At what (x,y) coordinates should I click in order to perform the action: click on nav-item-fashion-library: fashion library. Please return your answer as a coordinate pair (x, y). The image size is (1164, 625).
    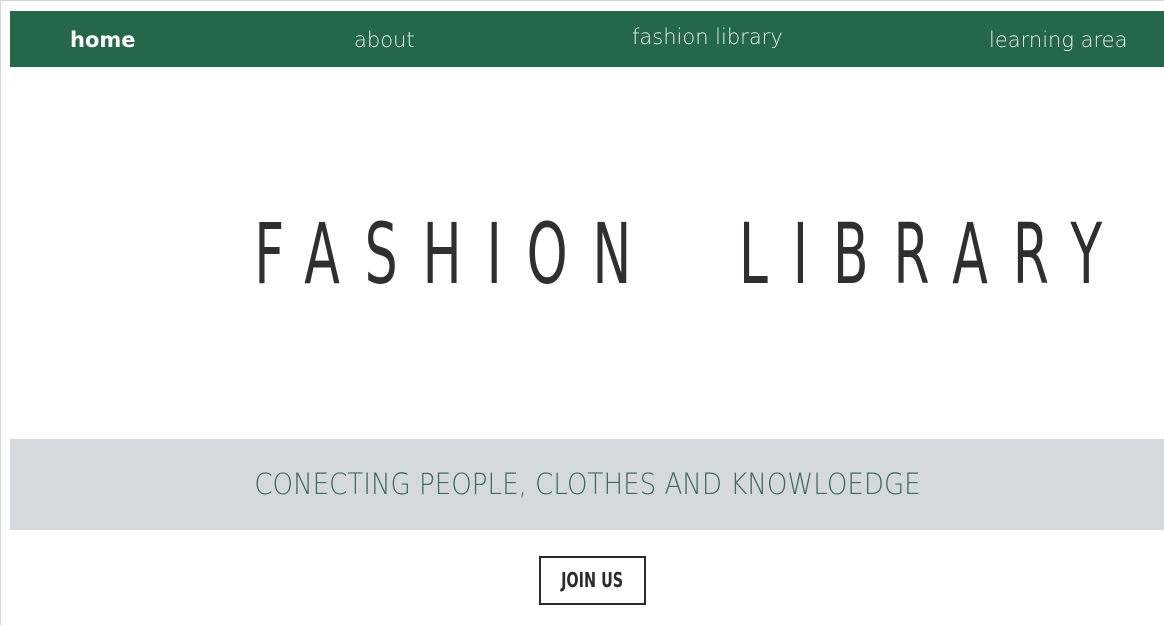
    Looking at the image, I should click on (707, 37).